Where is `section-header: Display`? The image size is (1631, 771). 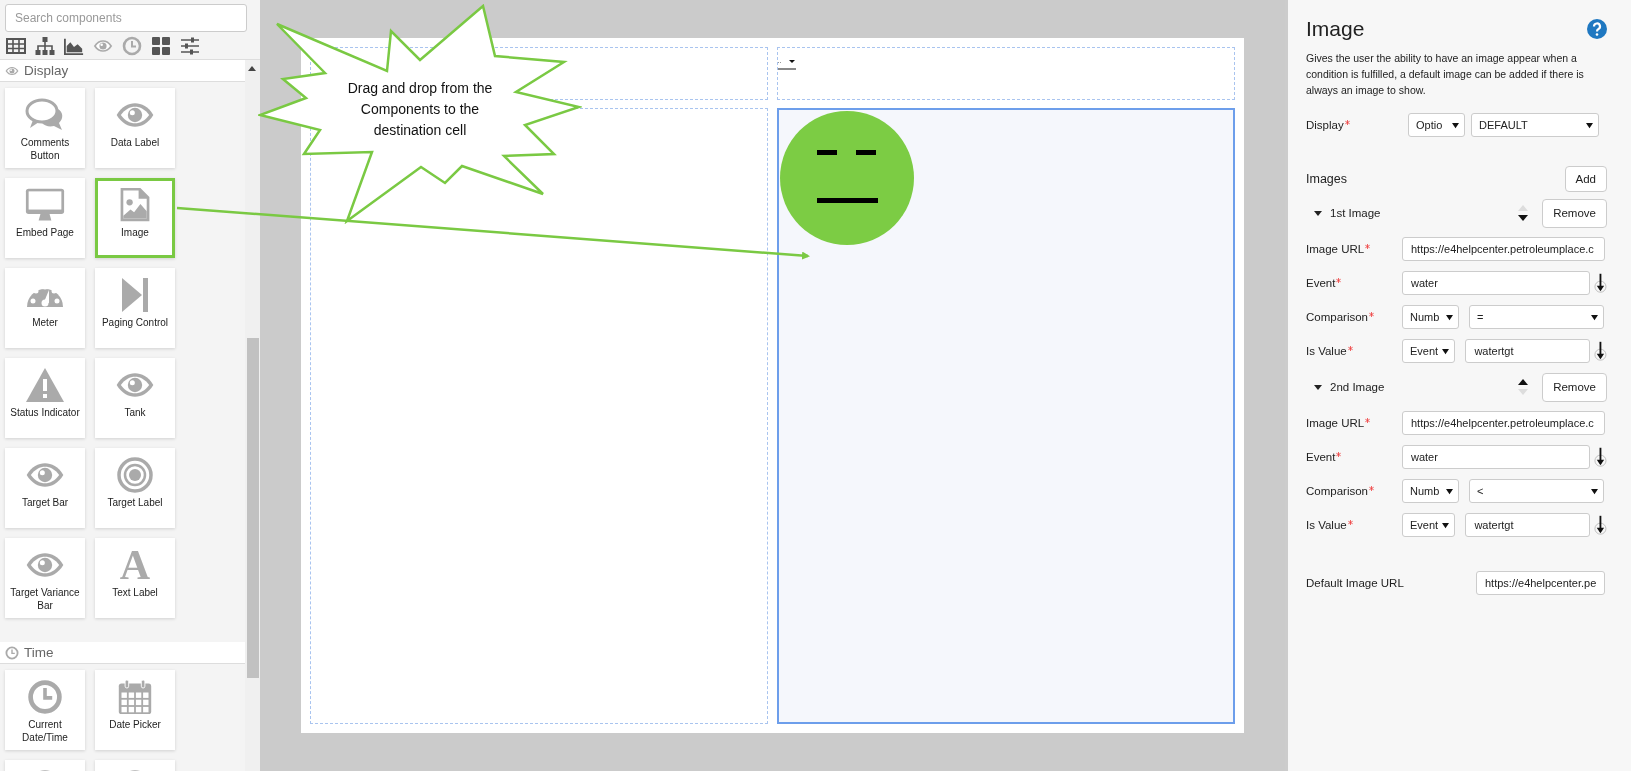 section-header: Display is located at coordinates (122, 71).